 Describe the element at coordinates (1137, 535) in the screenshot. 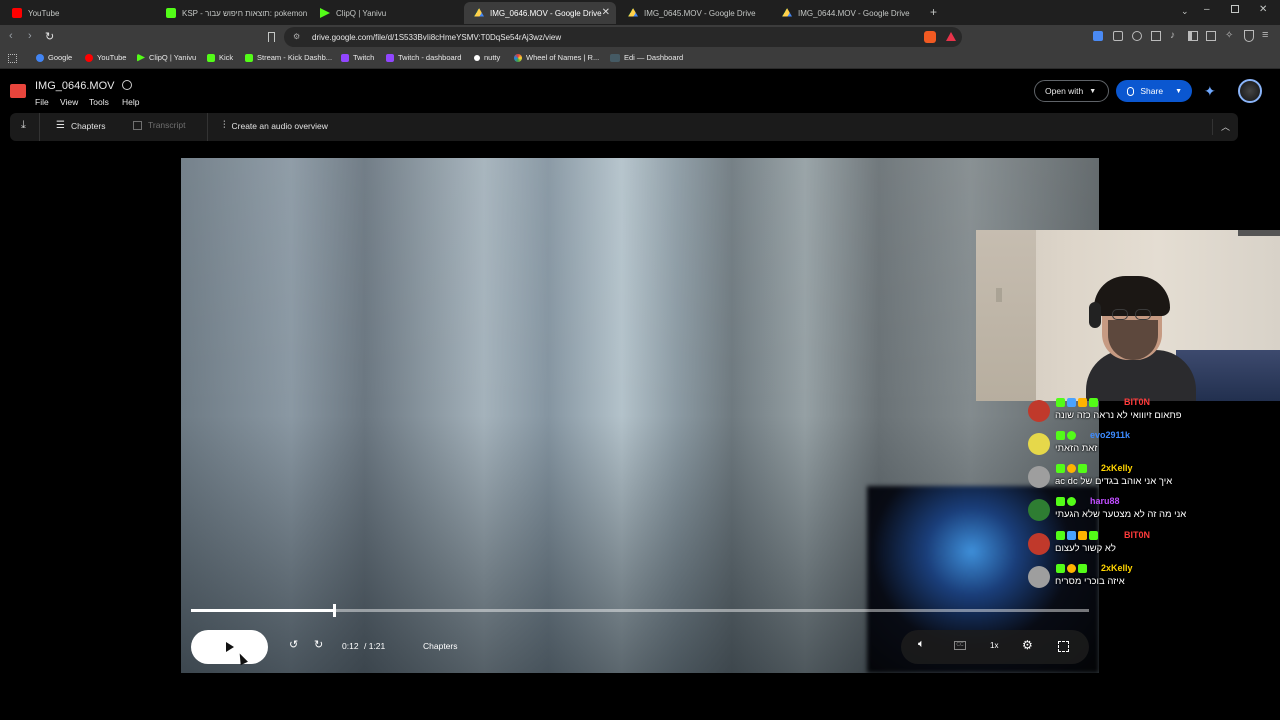

I see `chat-username: BIT0N` at that location.